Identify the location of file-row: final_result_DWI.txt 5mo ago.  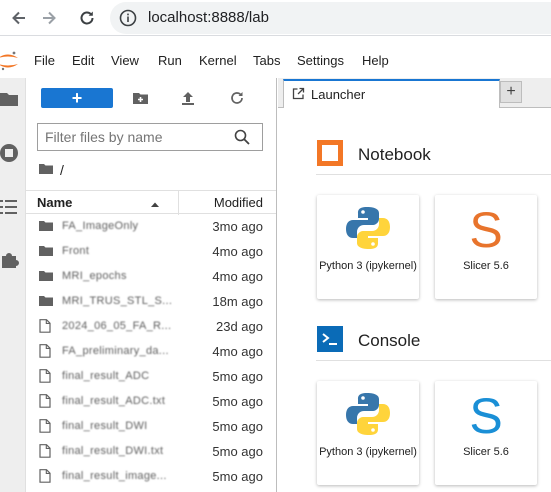
(151, 451).